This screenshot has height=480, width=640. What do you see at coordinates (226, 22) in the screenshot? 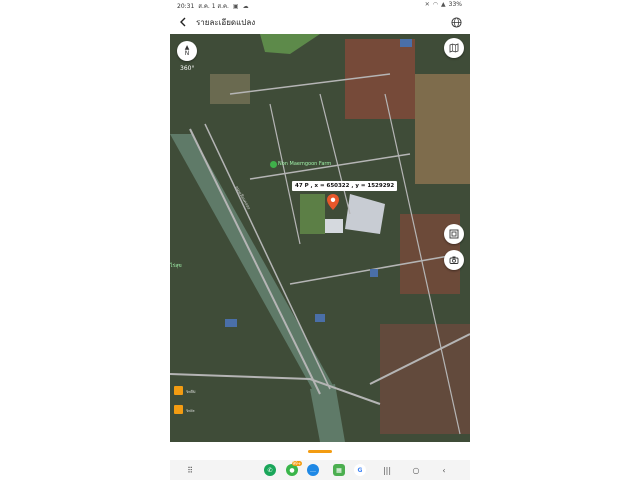
I see `page-title: รายละเอียดแปลง` at bounding box center [226, 22].